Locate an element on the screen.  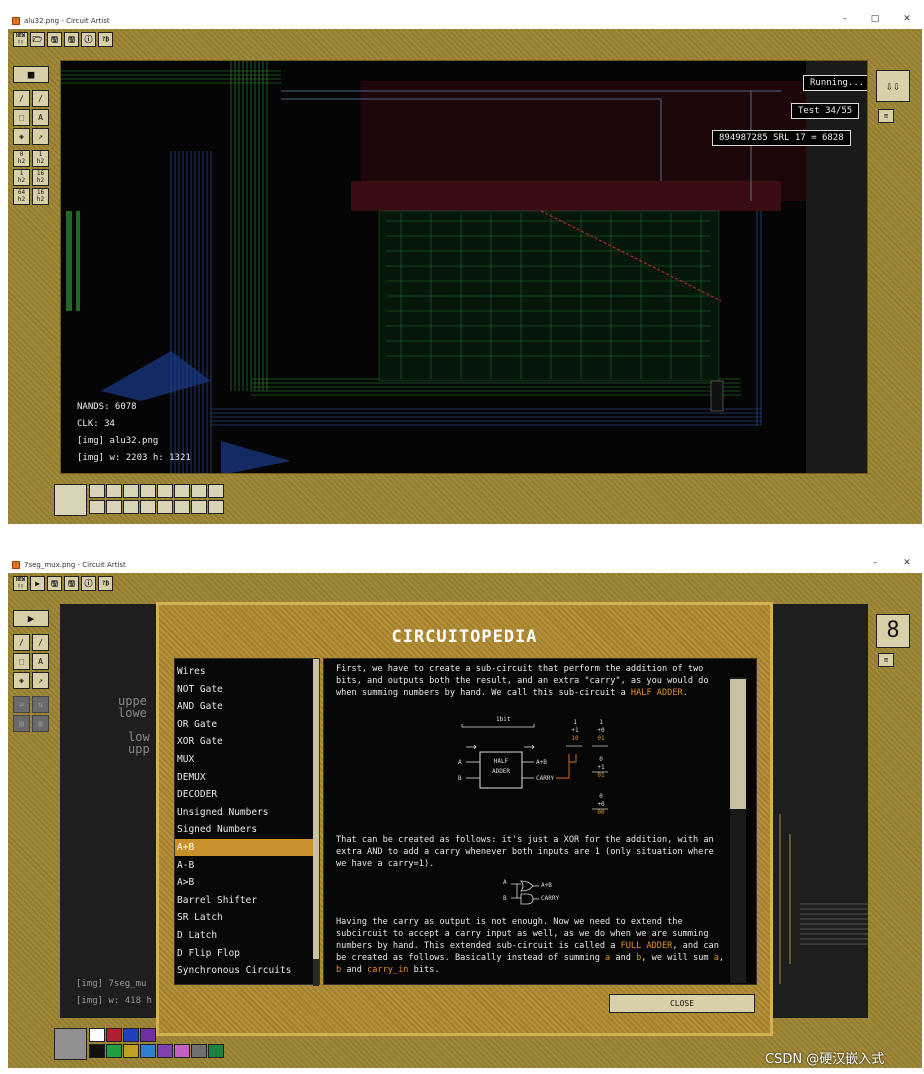
topic-item: MUX is located at coordinates (245, 759).